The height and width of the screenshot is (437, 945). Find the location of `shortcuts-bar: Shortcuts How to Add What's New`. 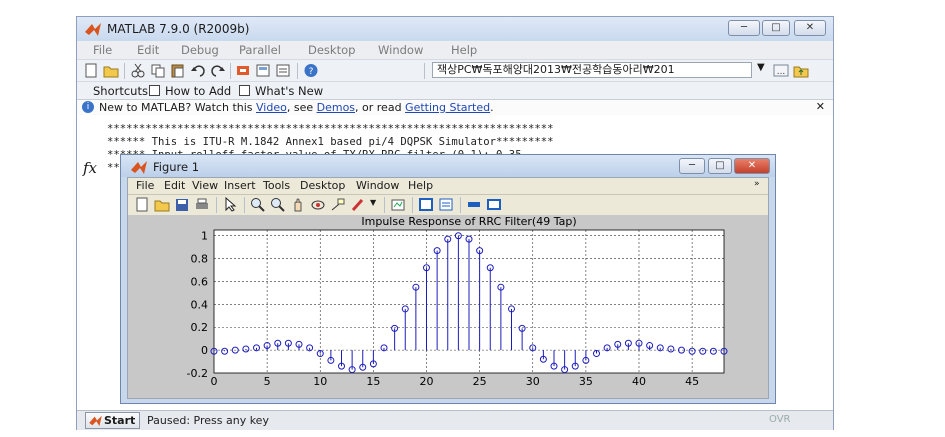

shortcuts-bar: Shortcuts How to Add What's New is located at coordinates (455, 90).